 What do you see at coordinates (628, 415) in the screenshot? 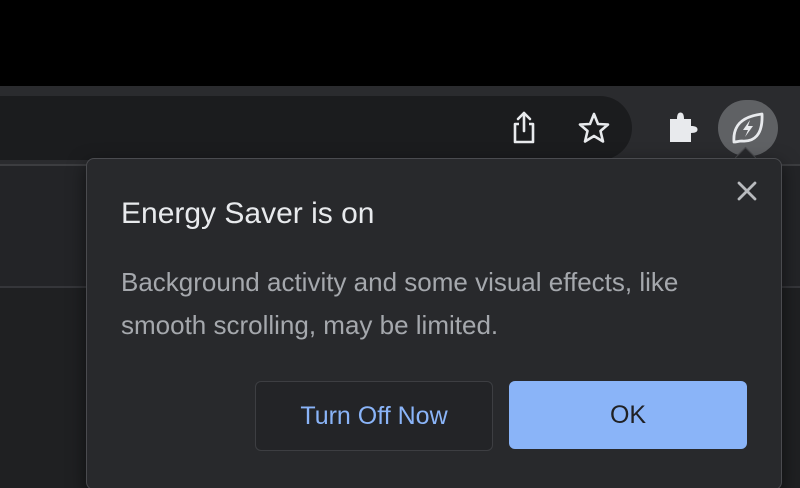
I see `ok-button: OK` at bounding box center [628, 415].